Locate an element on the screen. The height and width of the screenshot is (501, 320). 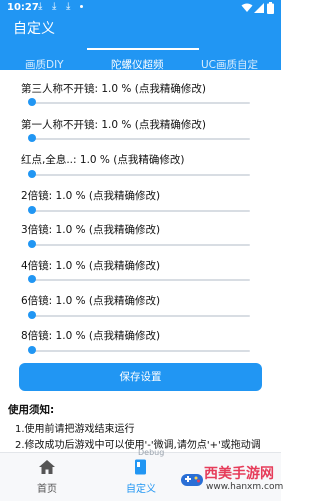
slider-third-person is located at coordinates (139, 103).